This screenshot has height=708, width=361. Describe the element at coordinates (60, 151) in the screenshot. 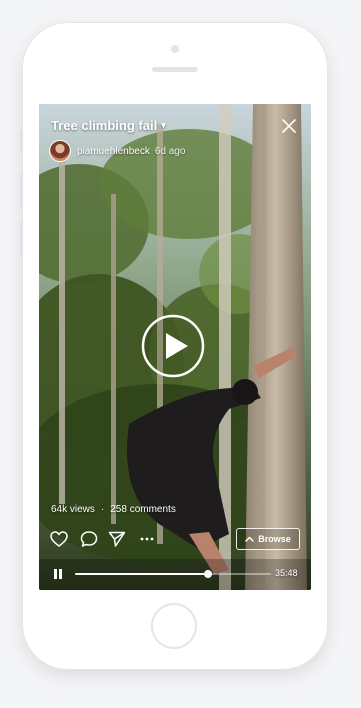

I see `avatar` at that location.